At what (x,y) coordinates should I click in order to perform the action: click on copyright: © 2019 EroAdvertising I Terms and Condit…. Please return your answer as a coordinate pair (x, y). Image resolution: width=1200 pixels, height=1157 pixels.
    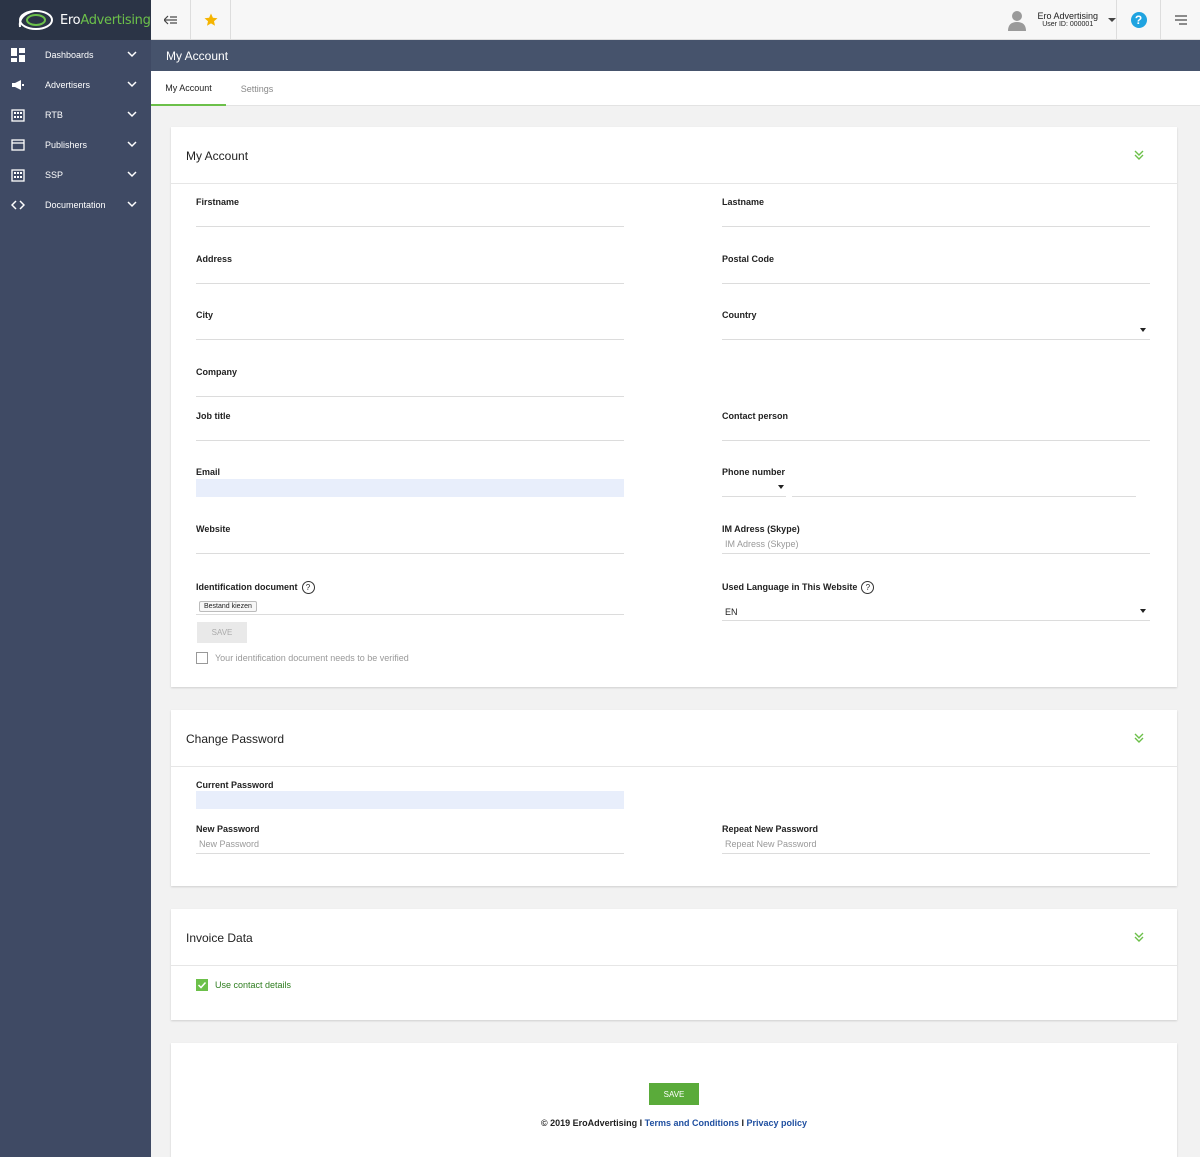
    Looking at the image, I should click on (674, 1123).